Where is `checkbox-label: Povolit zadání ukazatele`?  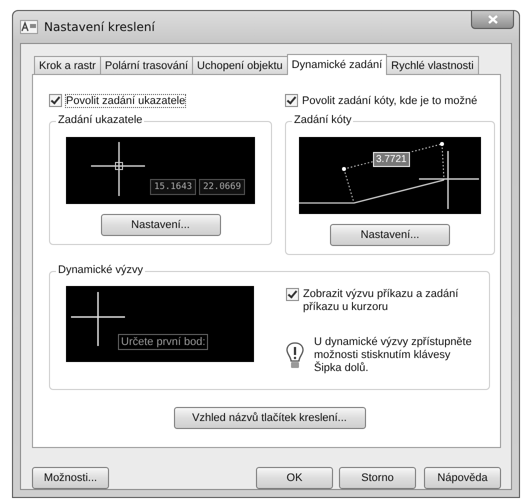 checkbox-label: Povolit zadání ukazatele is located at coordinates (126, 100).